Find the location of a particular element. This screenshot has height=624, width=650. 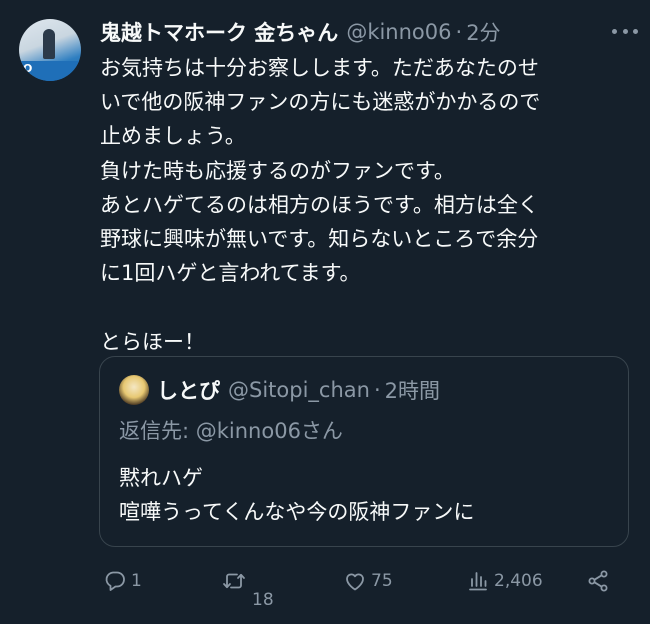

reply-icon is located at coordinates (115, 581).